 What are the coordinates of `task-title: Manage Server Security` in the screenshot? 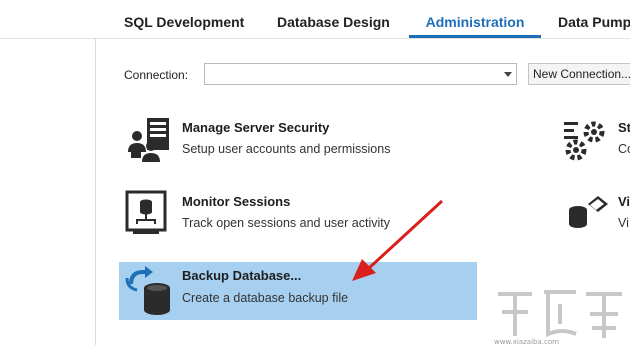 It's located at (256, 127).